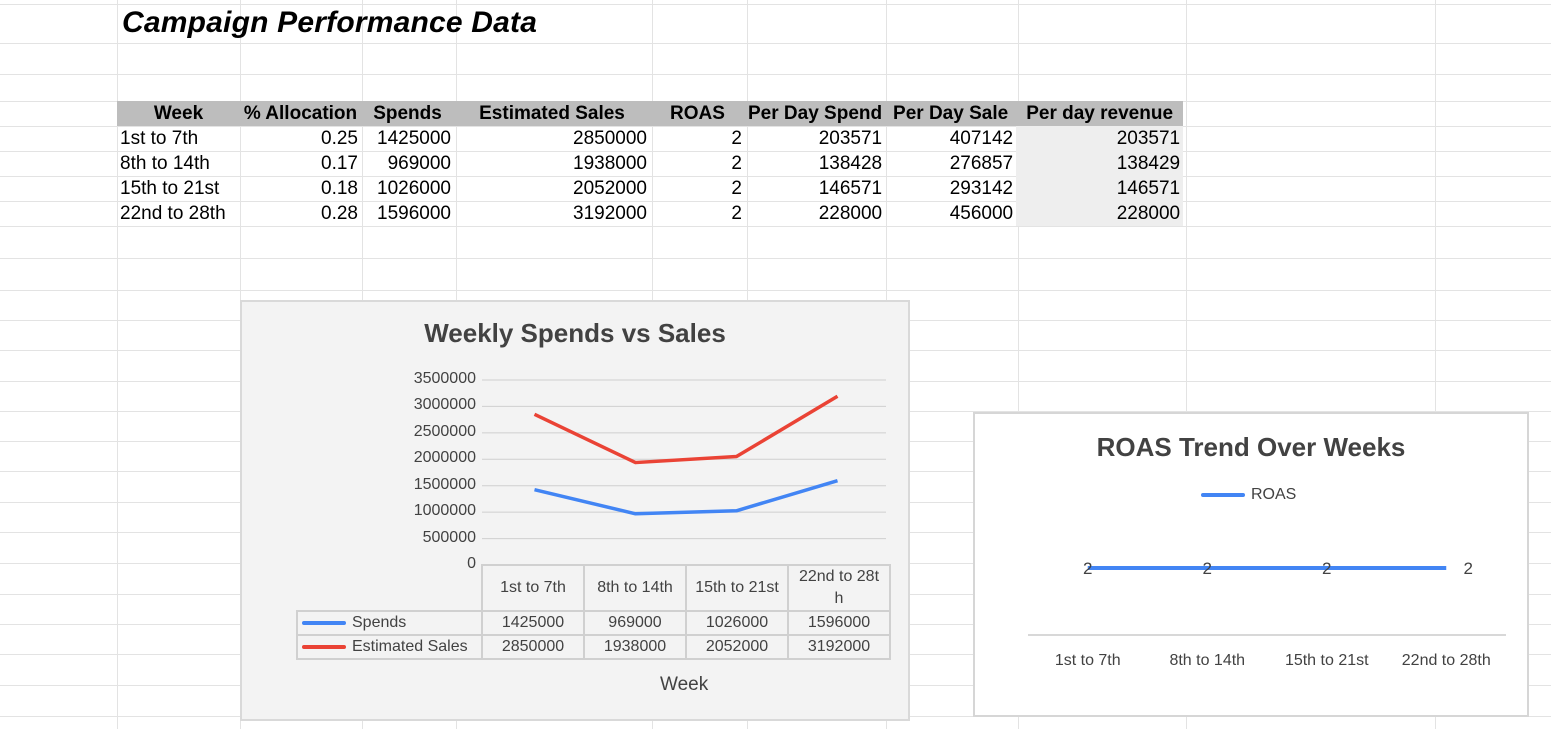 The height and width of the screenshot is (729, 1551). I want to click on table-cell: 0.17, so click(300, 163).